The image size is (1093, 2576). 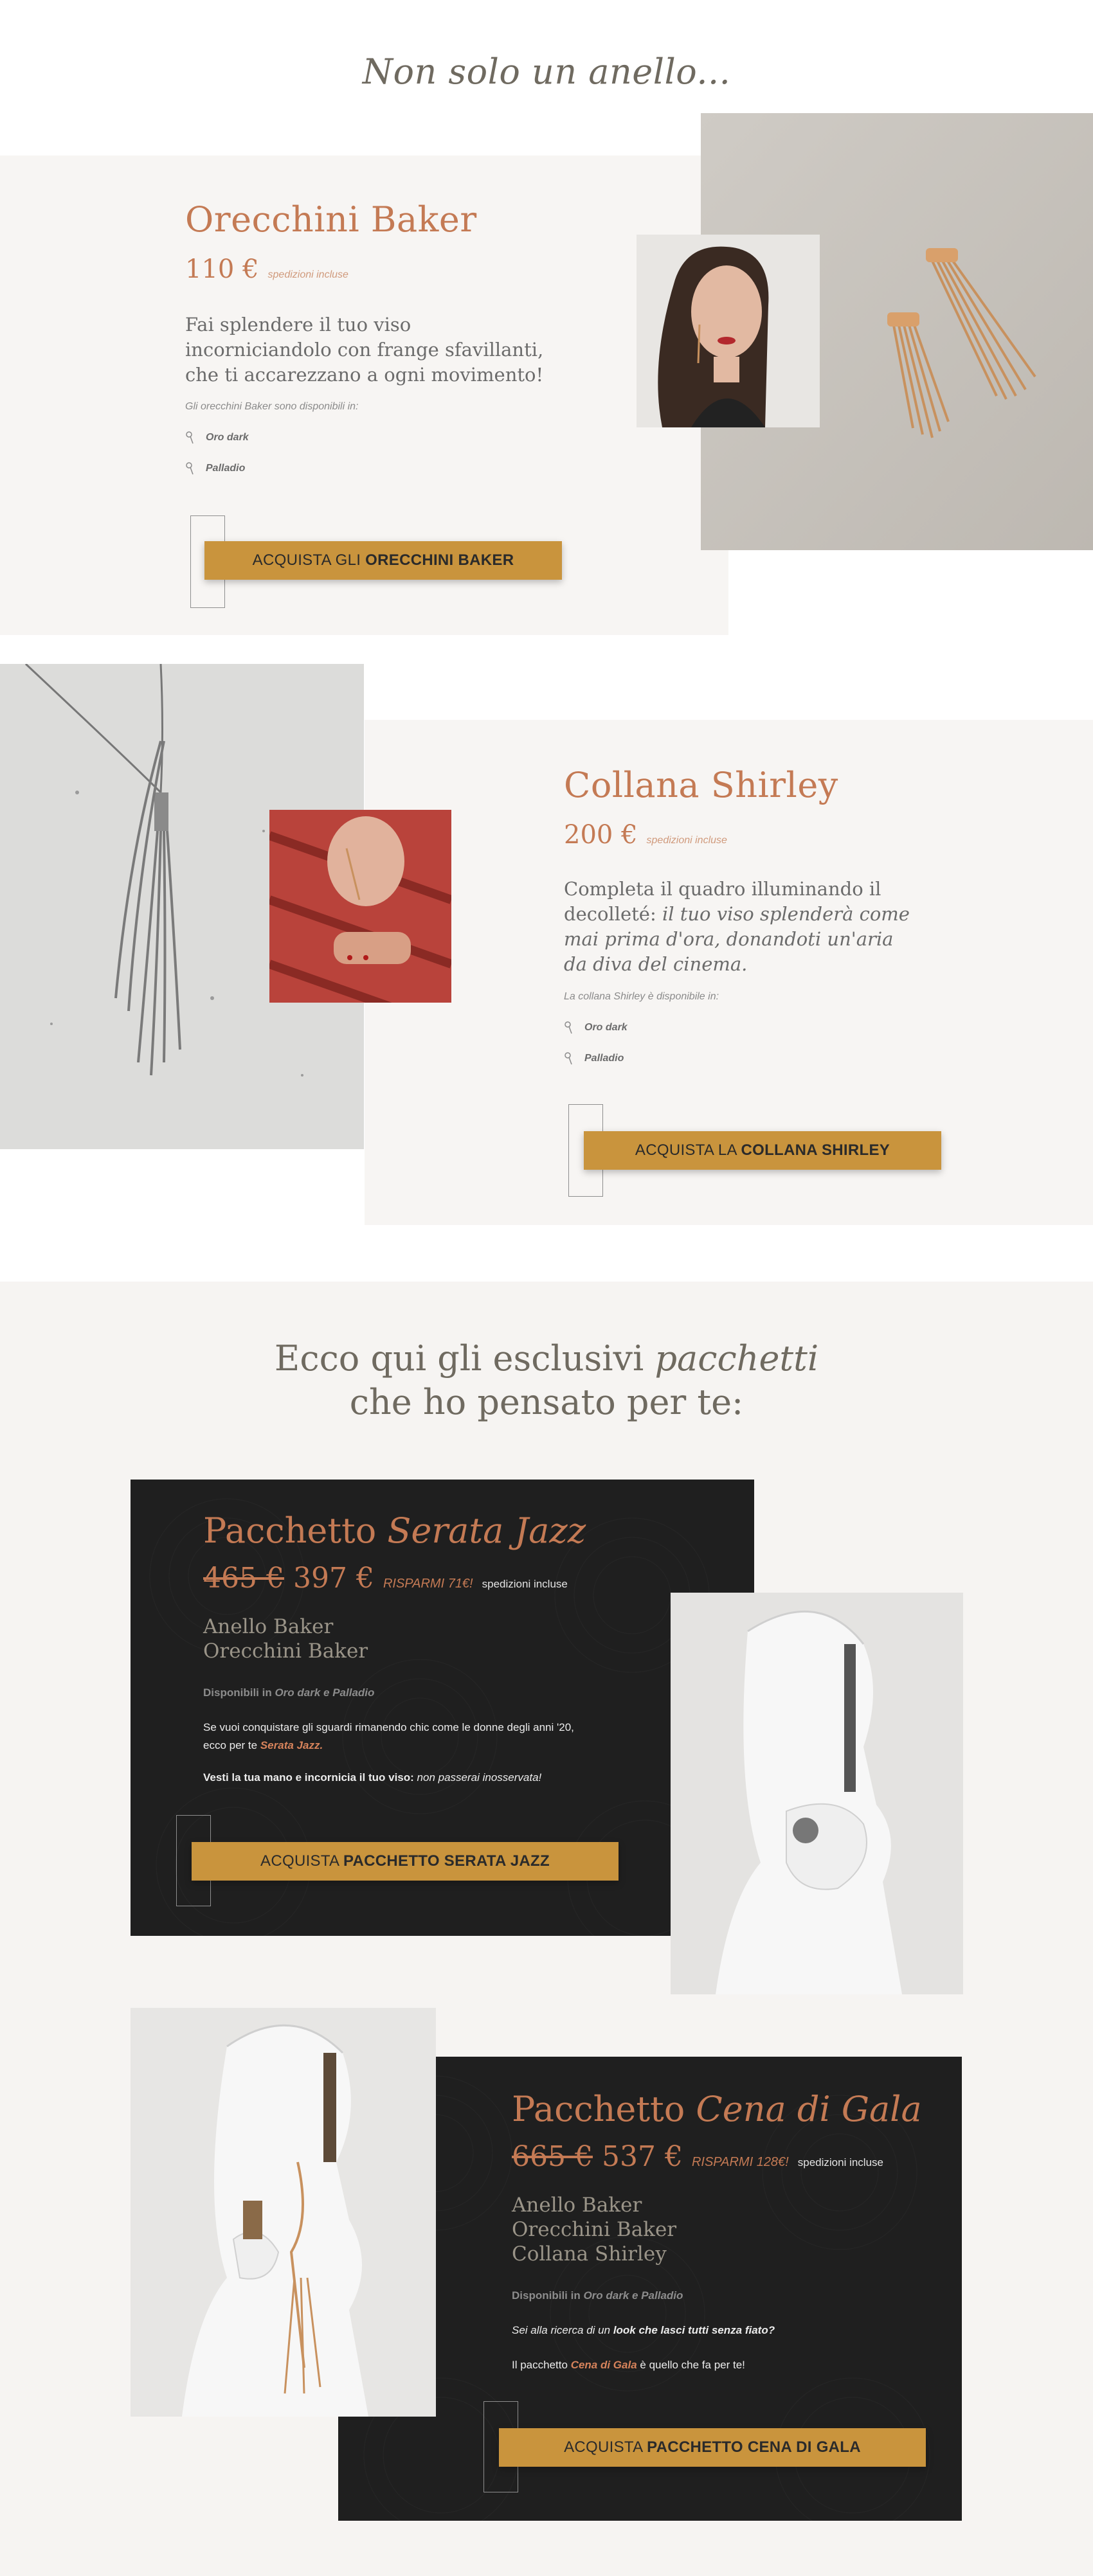 I want to click on necklace-variant-oro-dark: Oro dark, so click(x=596, y=1028).